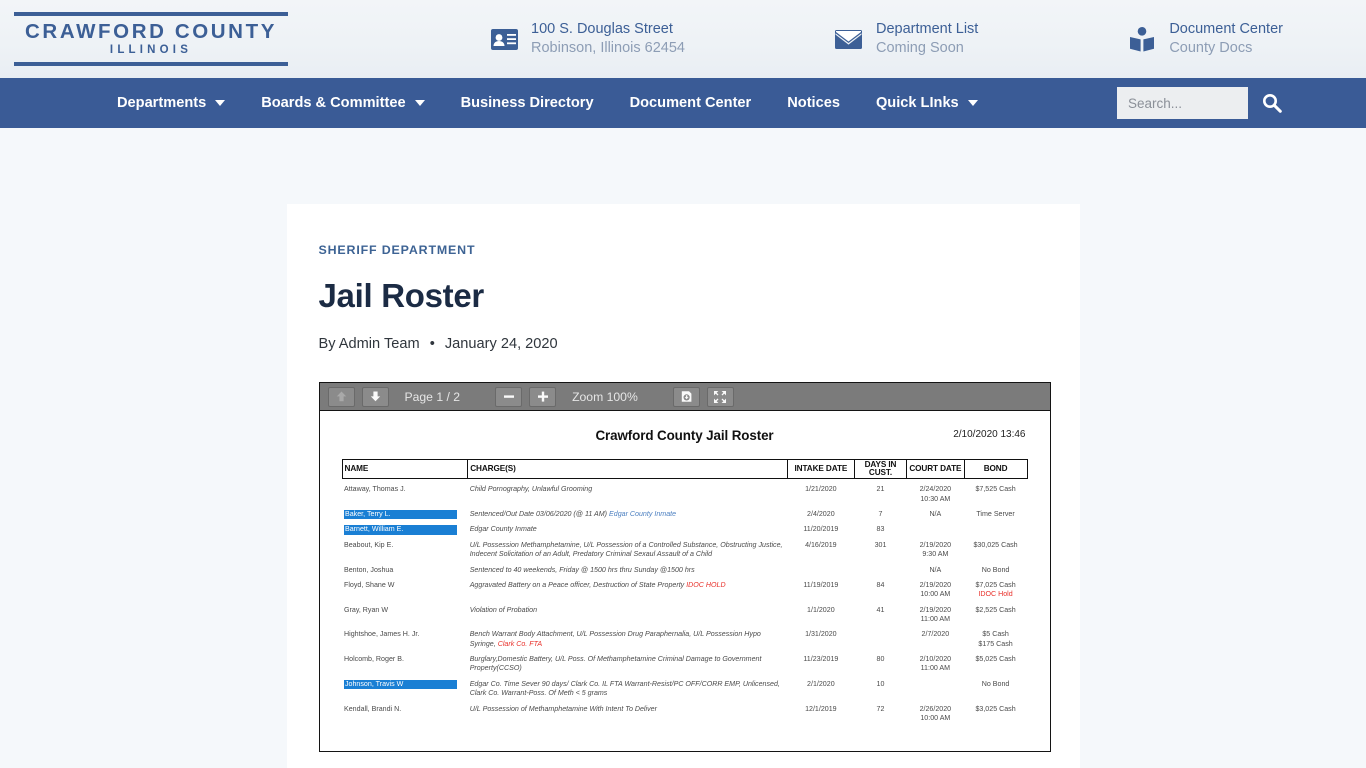  What do you see at coordinates (995, 514) in the screenshot?
I see `cell-bond: Time Server` at bounding box center [995, 514].